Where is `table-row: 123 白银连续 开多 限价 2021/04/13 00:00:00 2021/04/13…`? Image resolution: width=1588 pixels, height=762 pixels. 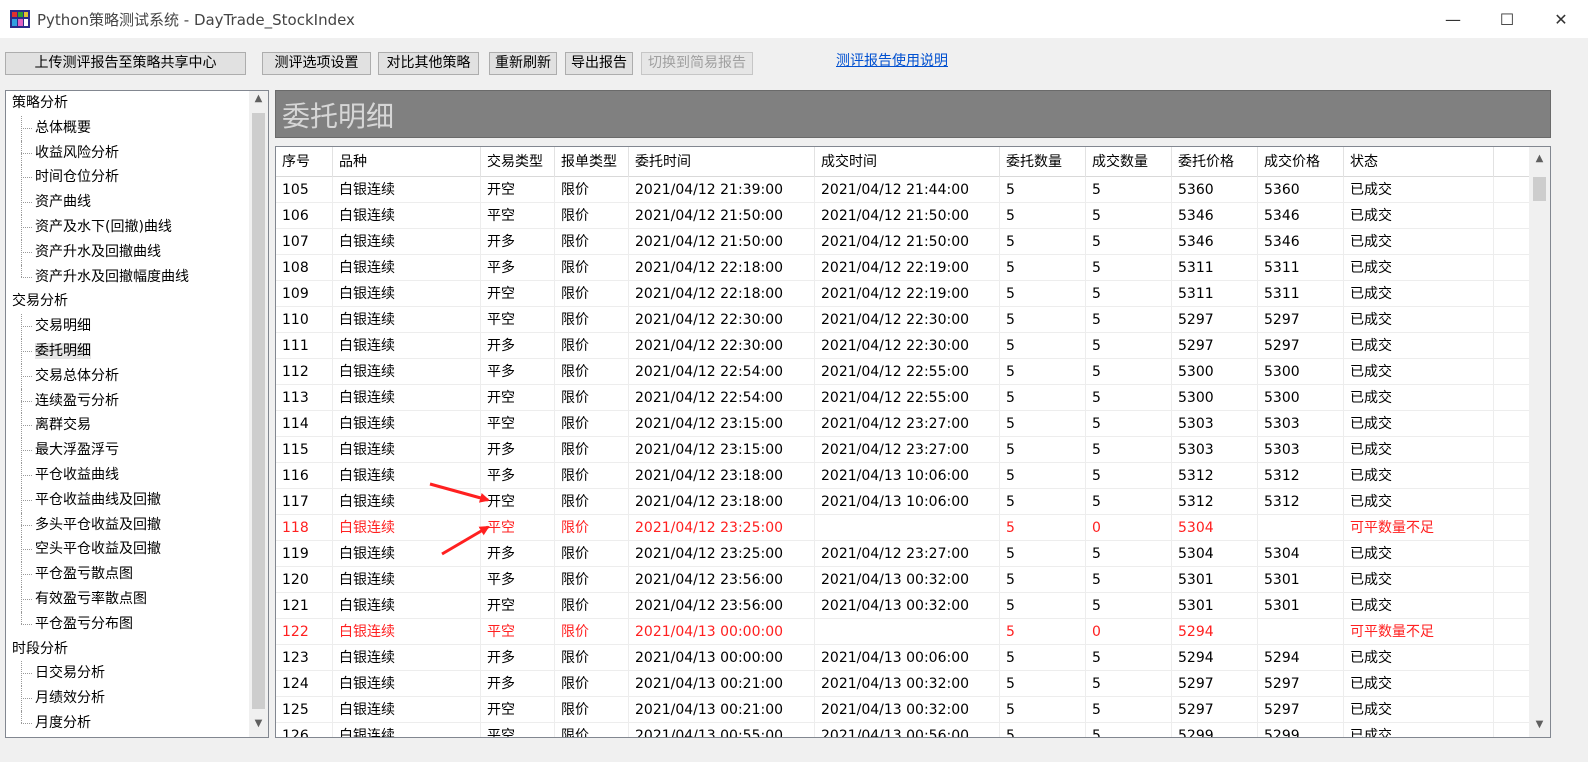
table-row: 123 白银连续 开多 限价 2021/04/13 00:00:00 2021/04/13… is located at coordinates (903, 658).